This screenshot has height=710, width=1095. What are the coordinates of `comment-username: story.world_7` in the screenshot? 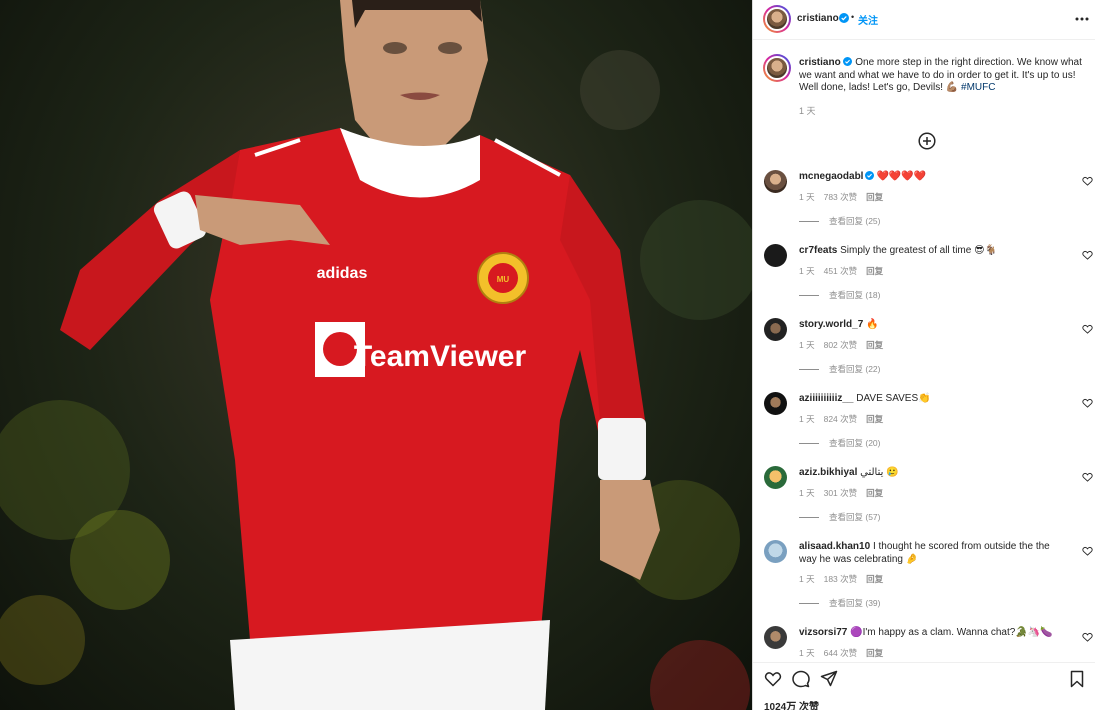 It's located at (831, 324).